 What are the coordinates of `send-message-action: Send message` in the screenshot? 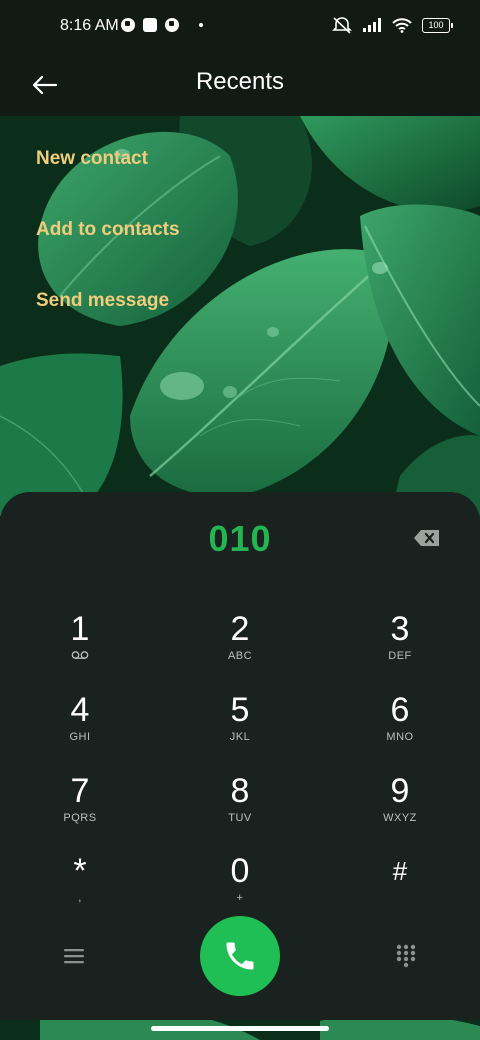 It's located at (102, 301).